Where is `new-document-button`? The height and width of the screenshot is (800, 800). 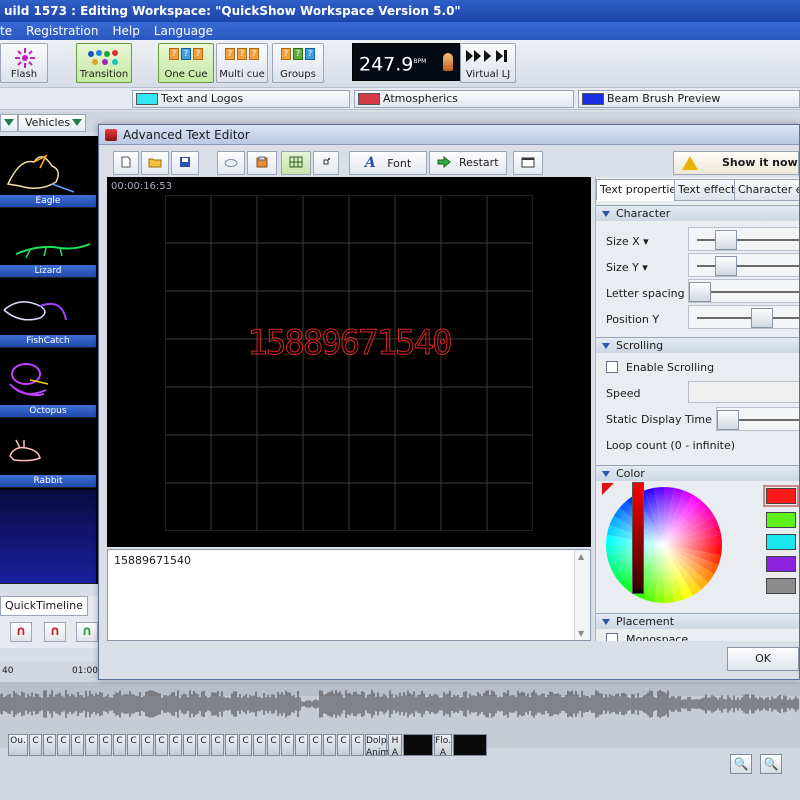 new-document-button is located at coordinates (126, 163).